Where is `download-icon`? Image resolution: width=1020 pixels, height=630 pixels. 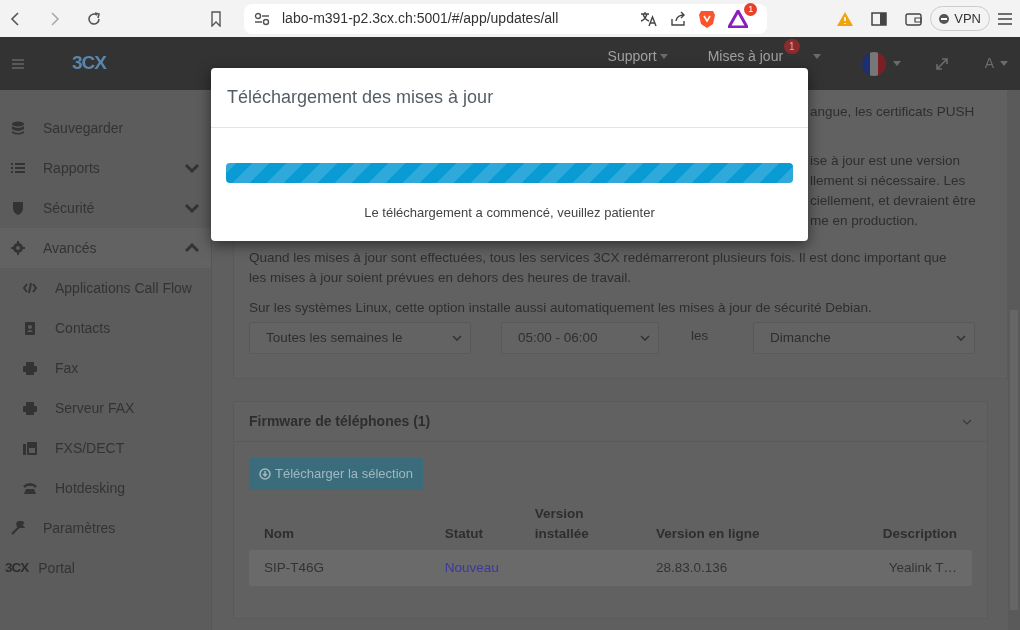 download-icon is located at coordinates (265, 473).